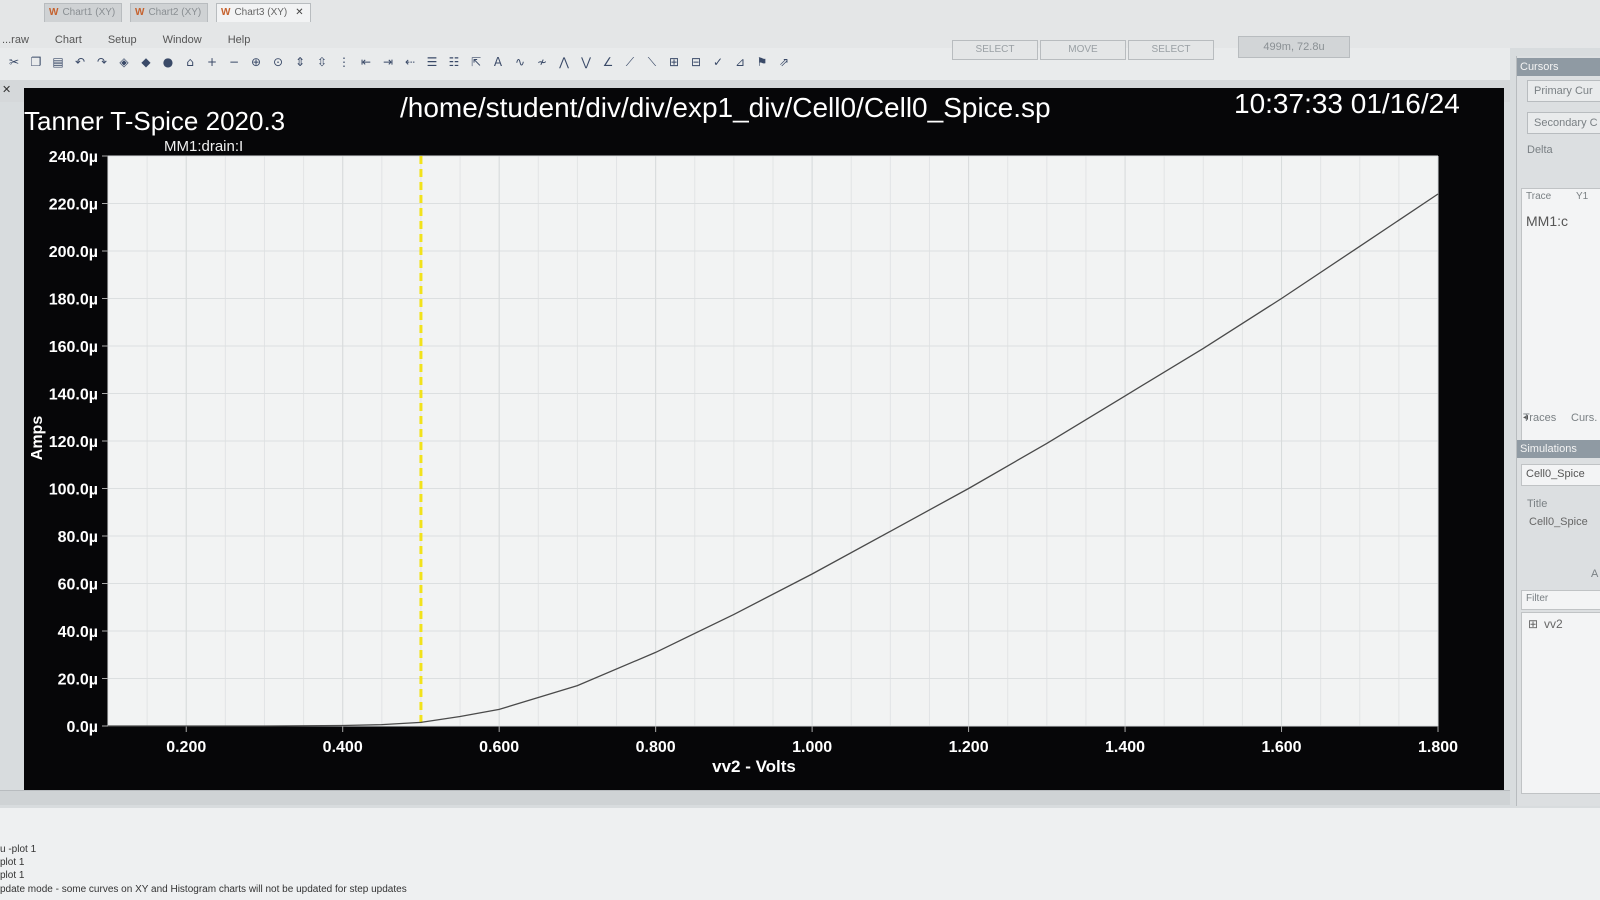 The image size is (1600, 900). Describe the element at coordinates (1083, 50) in the screenshot. I see `move-button: MOVE` at that location.